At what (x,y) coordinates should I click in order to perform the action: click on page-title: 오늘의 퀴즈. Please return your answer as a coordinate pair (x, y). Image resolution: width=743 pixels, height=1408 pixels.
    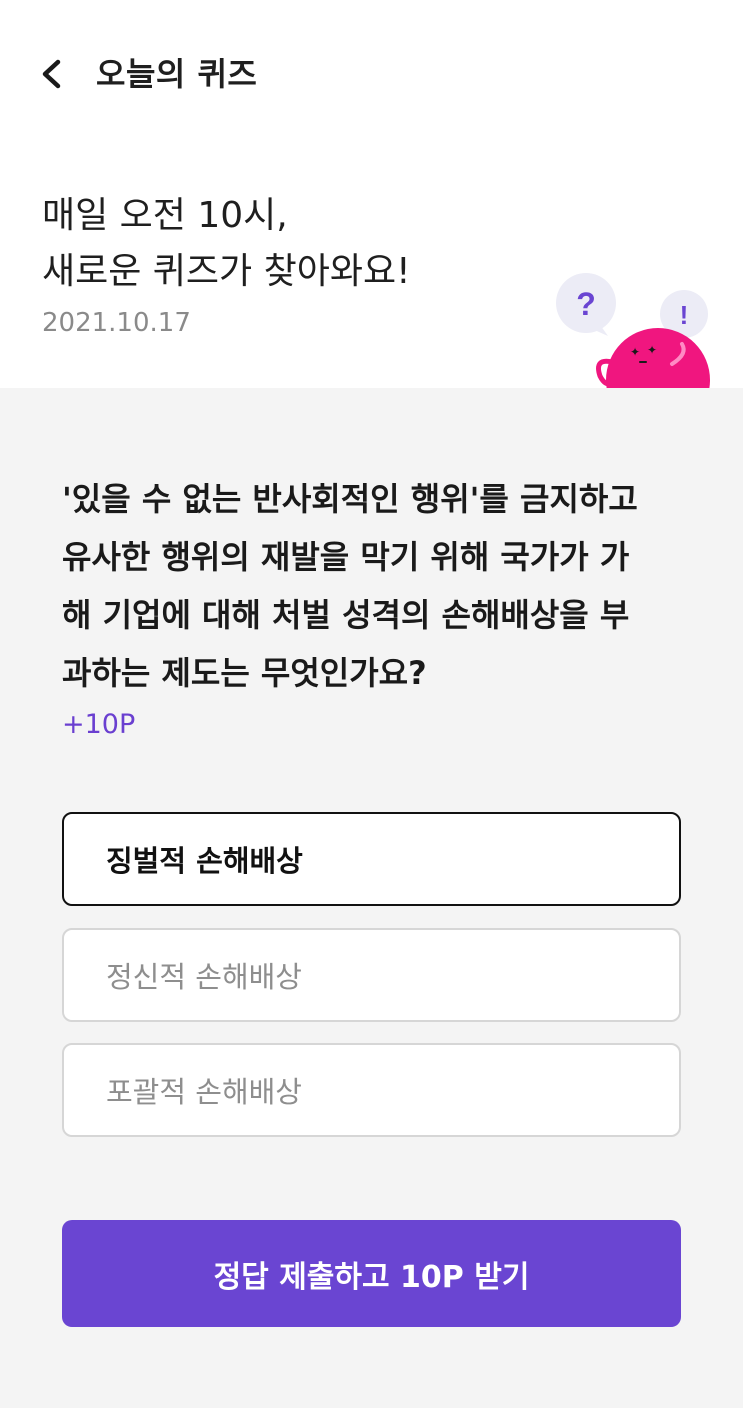
    Looking at the image, I should click on (177, 74).